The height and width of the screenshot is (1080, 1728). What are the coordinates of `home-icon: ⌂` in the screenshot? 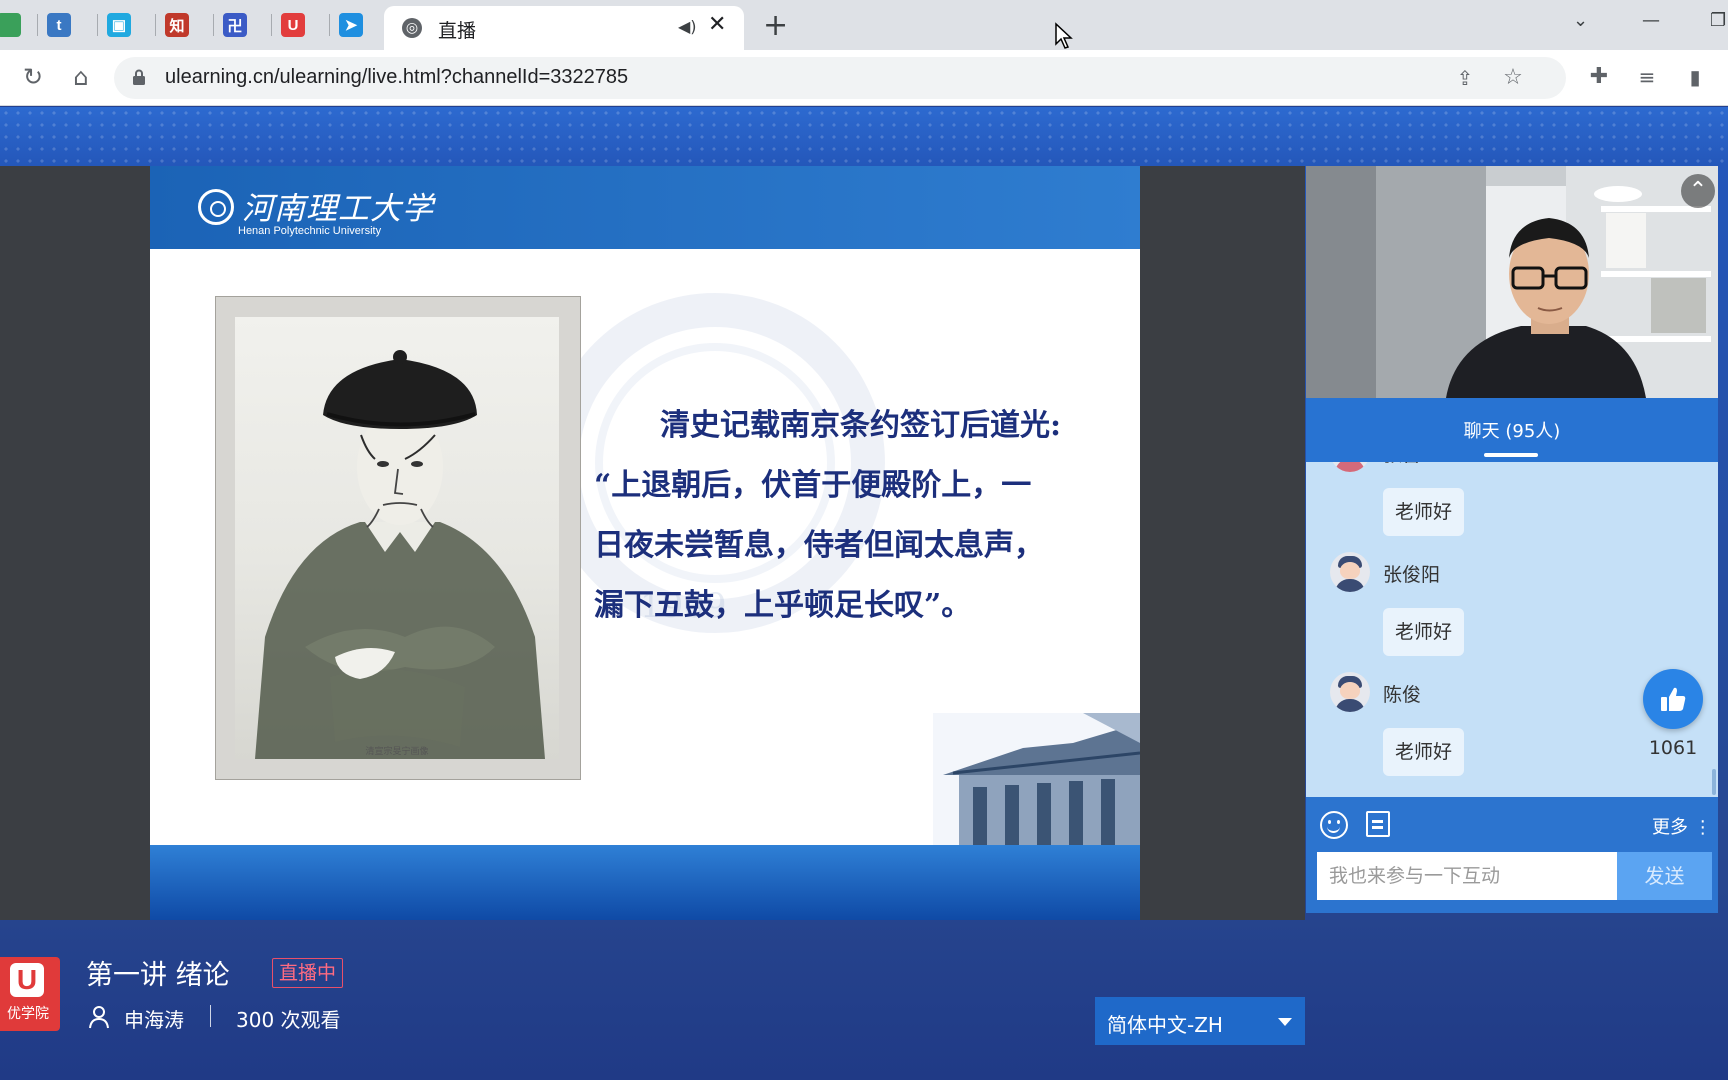 It's located at (81, 77).